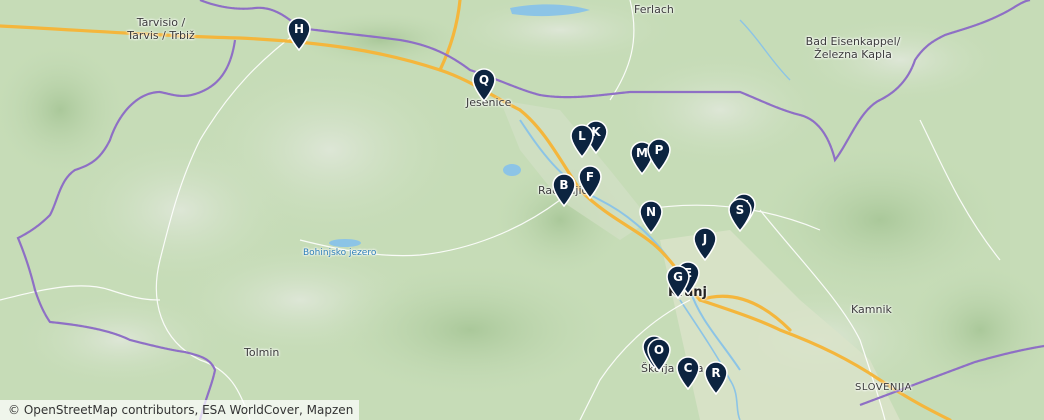 This screenshot has width=1044, height=420. Describe the element at coordinates (654, 9) in the screenshot. I see `place-label-ferlach: Ferlach` at that location.